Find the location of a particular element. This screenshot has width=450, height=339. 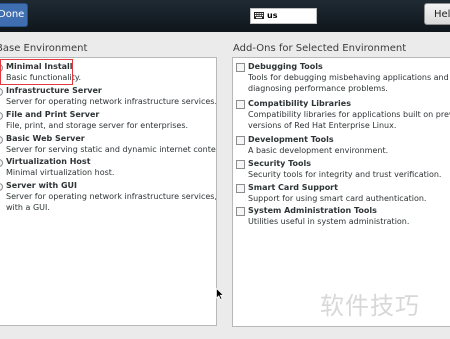

mouse-pointer-icon is located at coordinates (220, 294).